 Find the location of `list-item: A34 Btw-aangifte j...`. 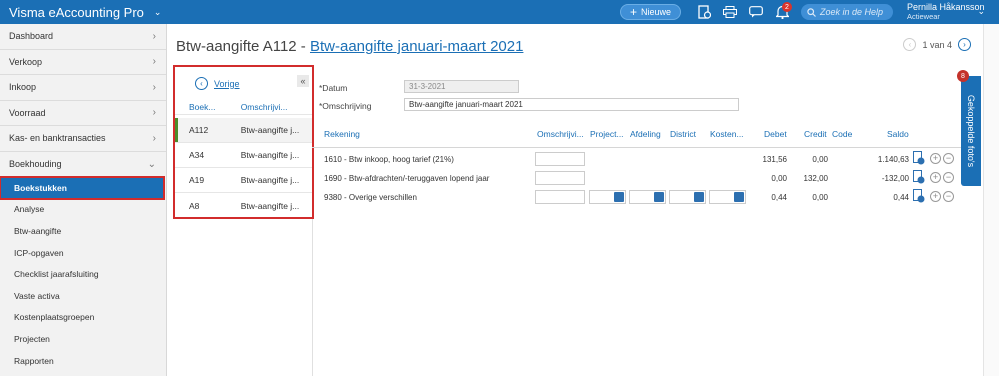

list-item: A34 Btw-aangifte j... is located at coordinates (243, 155).